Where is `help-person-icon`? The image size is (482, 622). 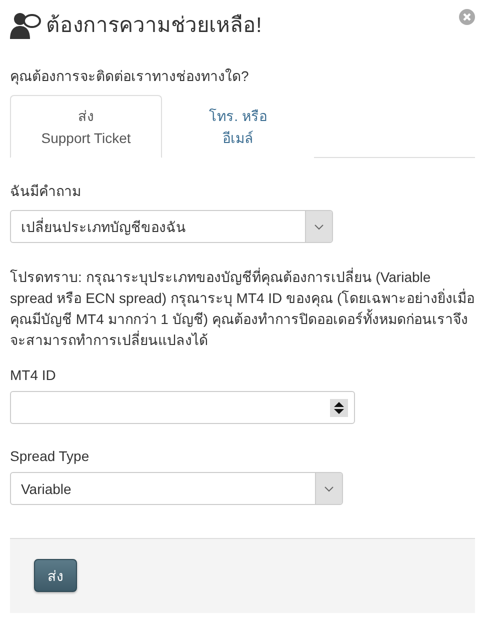
help-person-icon is located at coordinates (26, 24).